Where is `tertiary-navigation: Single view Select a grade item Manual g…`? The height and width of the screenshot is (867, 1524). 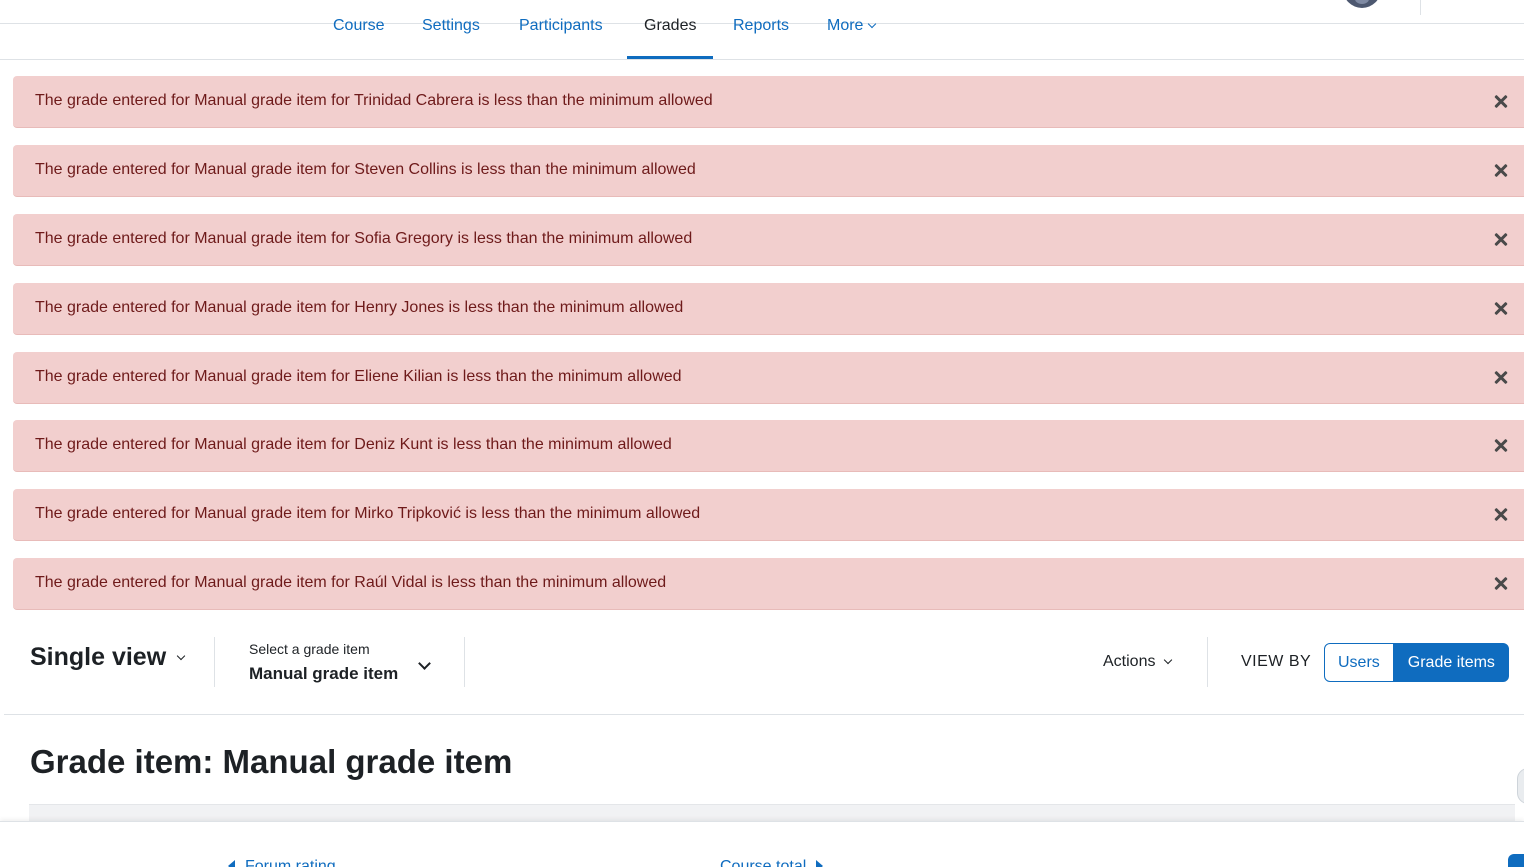
tertiary-navigation: Single view Select a grade item Manual g… is located at coordinates (764, 662).